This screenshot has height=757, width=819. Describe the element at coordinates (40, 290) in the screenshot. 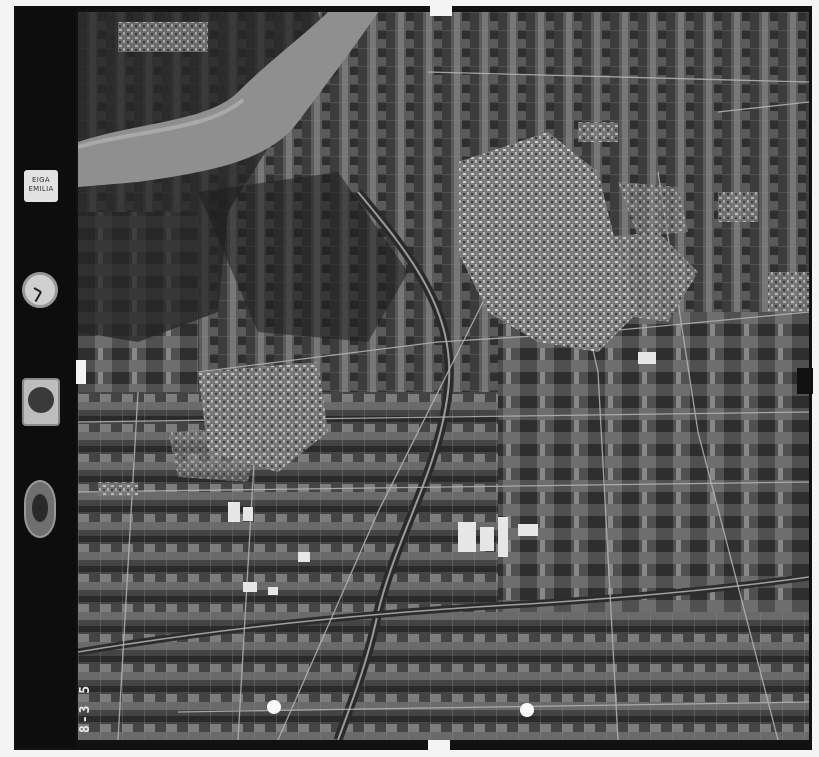

I see `clock-icon` at that location.